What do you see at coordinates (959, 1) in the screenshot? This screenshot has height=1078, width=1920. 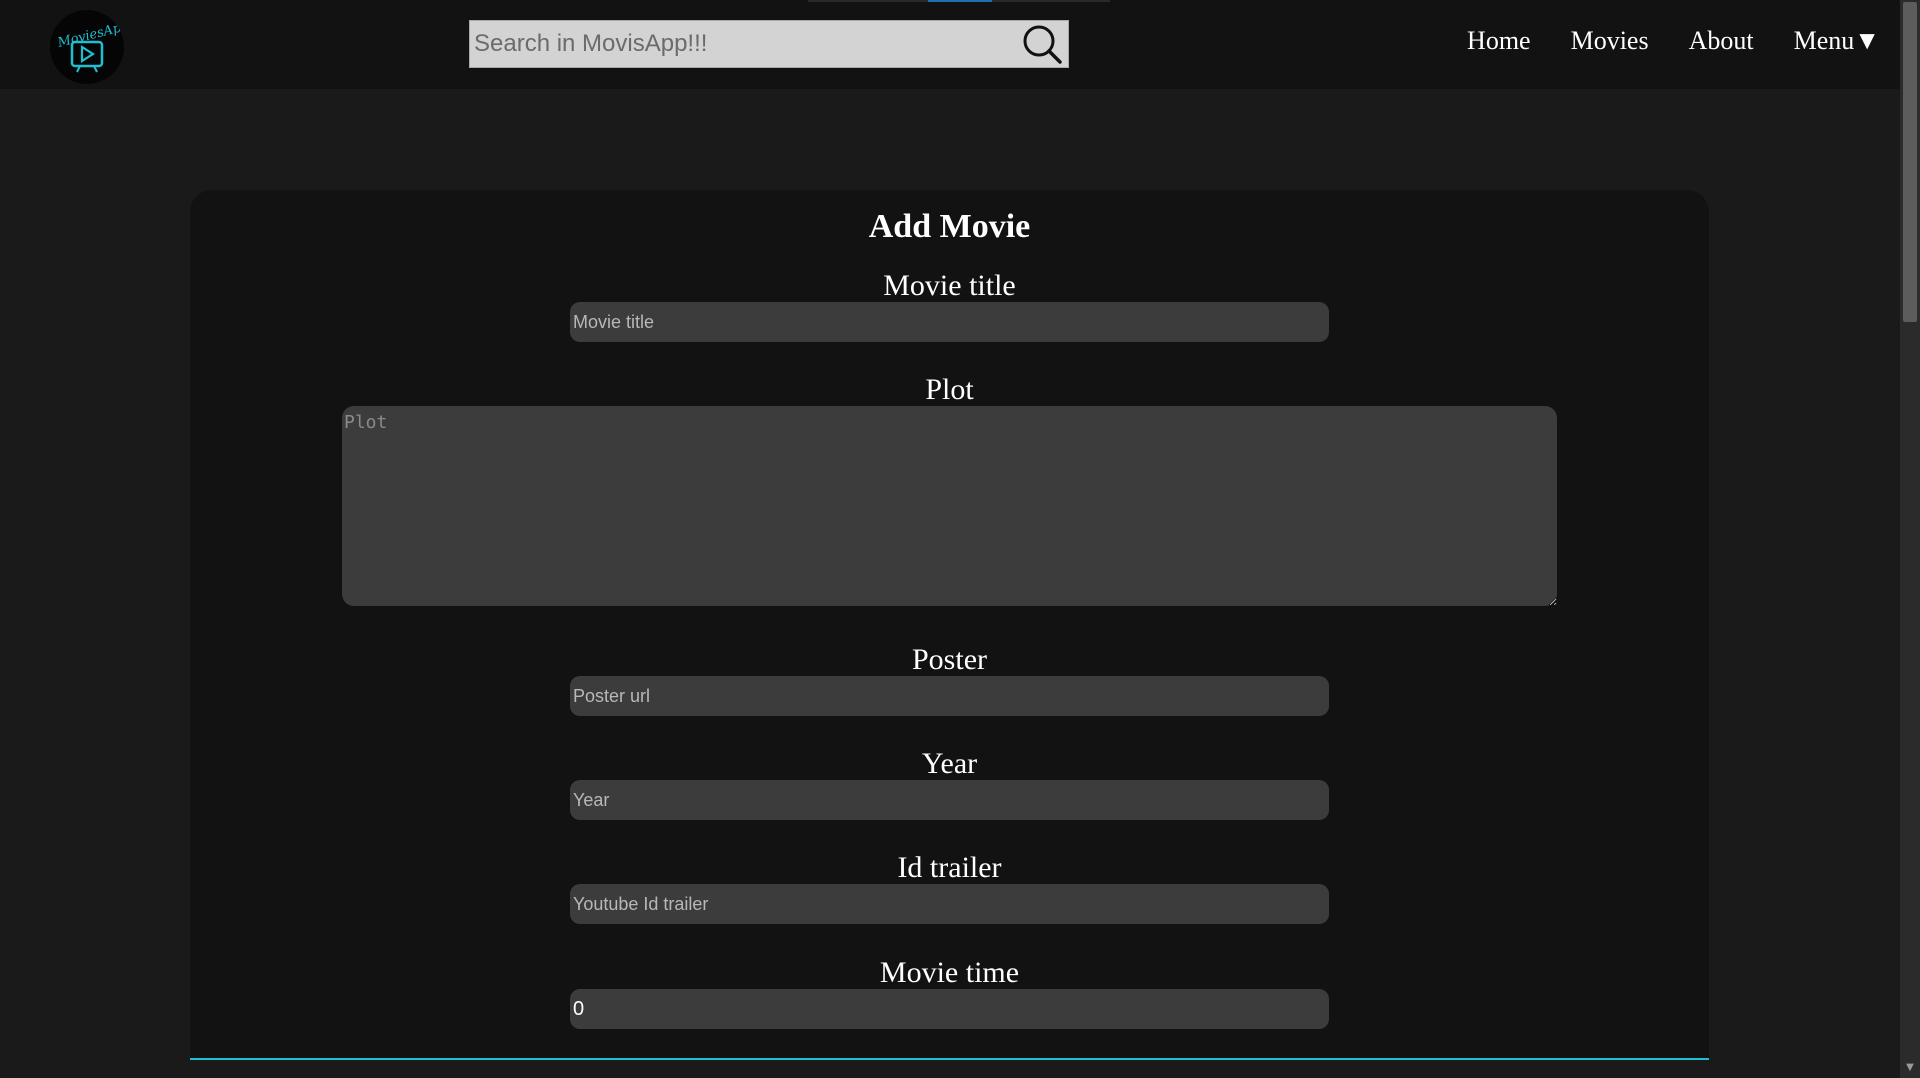 I see `nav-top-accent` at bounding box center [959, 1].